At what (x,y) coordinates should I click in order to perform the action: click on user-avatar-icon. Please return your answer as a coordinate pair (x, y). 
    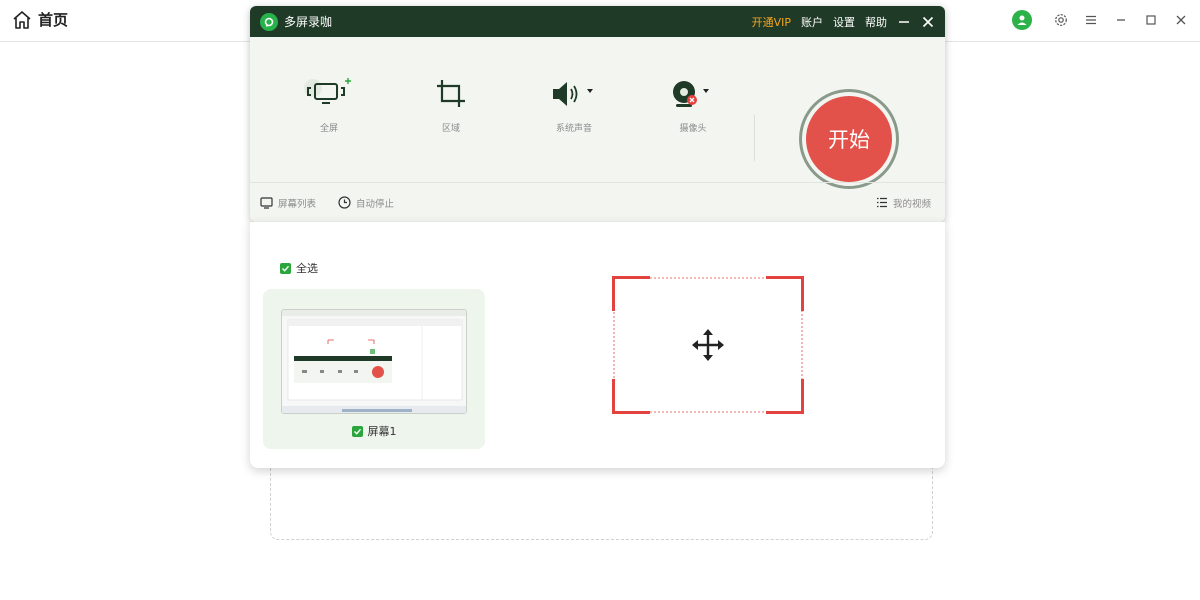
    Looking at the image, I should click on (1022, 20).